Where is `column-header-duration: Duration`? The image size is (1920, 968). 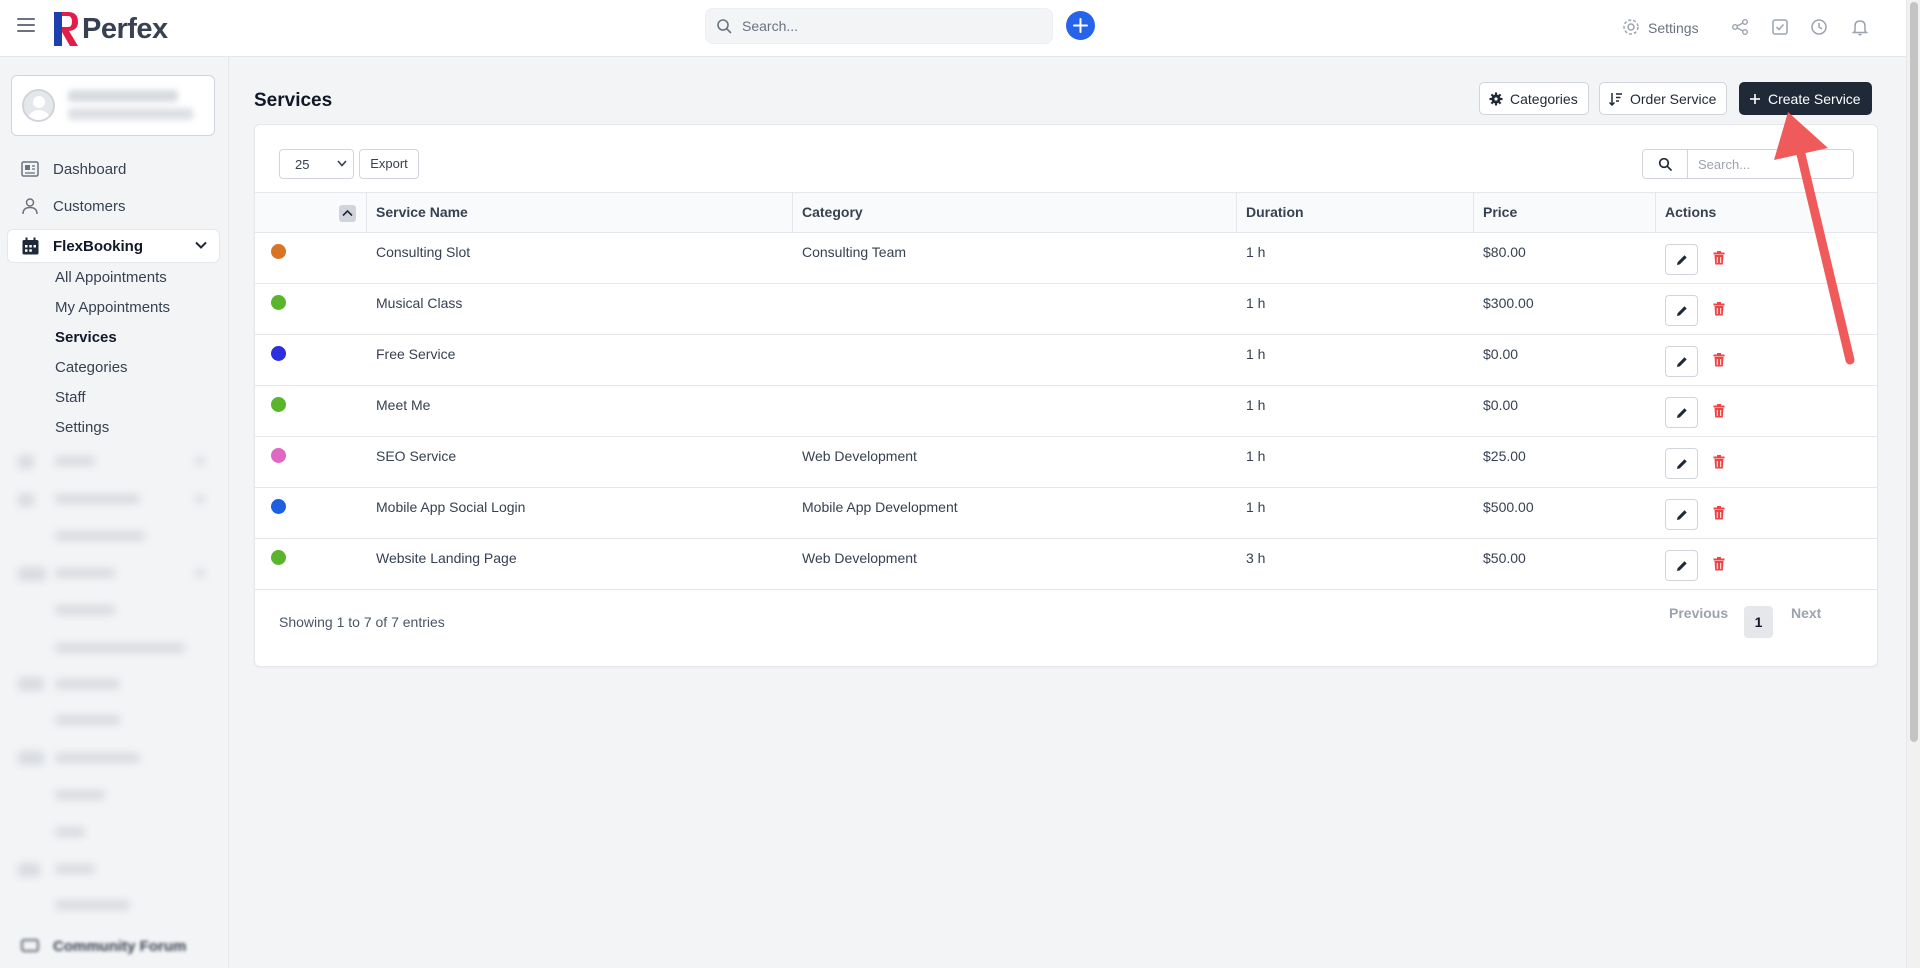
column-header-duration: Duration is located at coordinates (1275, 212).